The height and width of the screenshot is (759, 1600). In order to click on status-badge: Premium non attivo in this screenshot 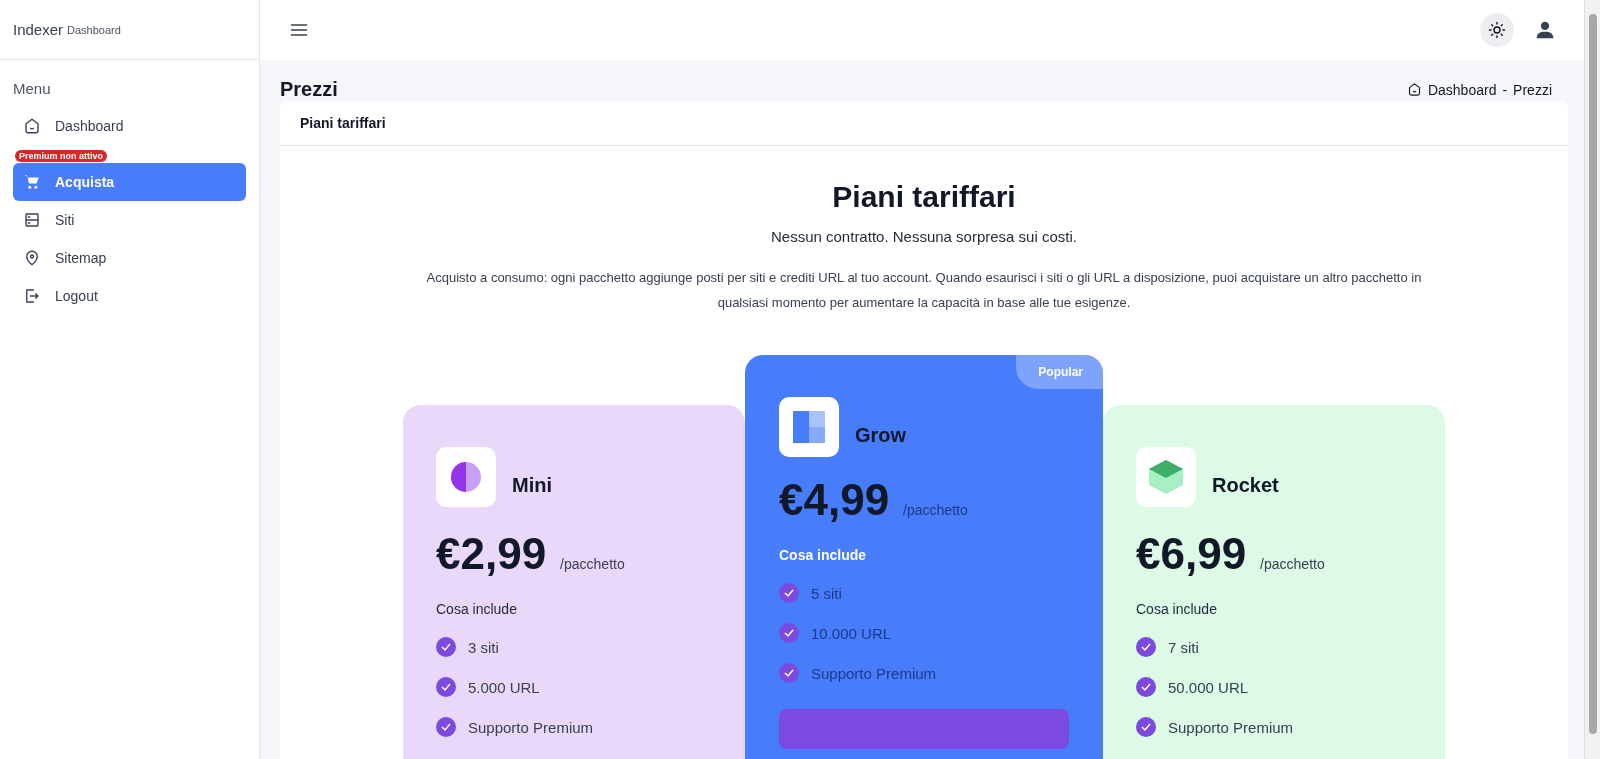, I will do `click(61, 156)`.